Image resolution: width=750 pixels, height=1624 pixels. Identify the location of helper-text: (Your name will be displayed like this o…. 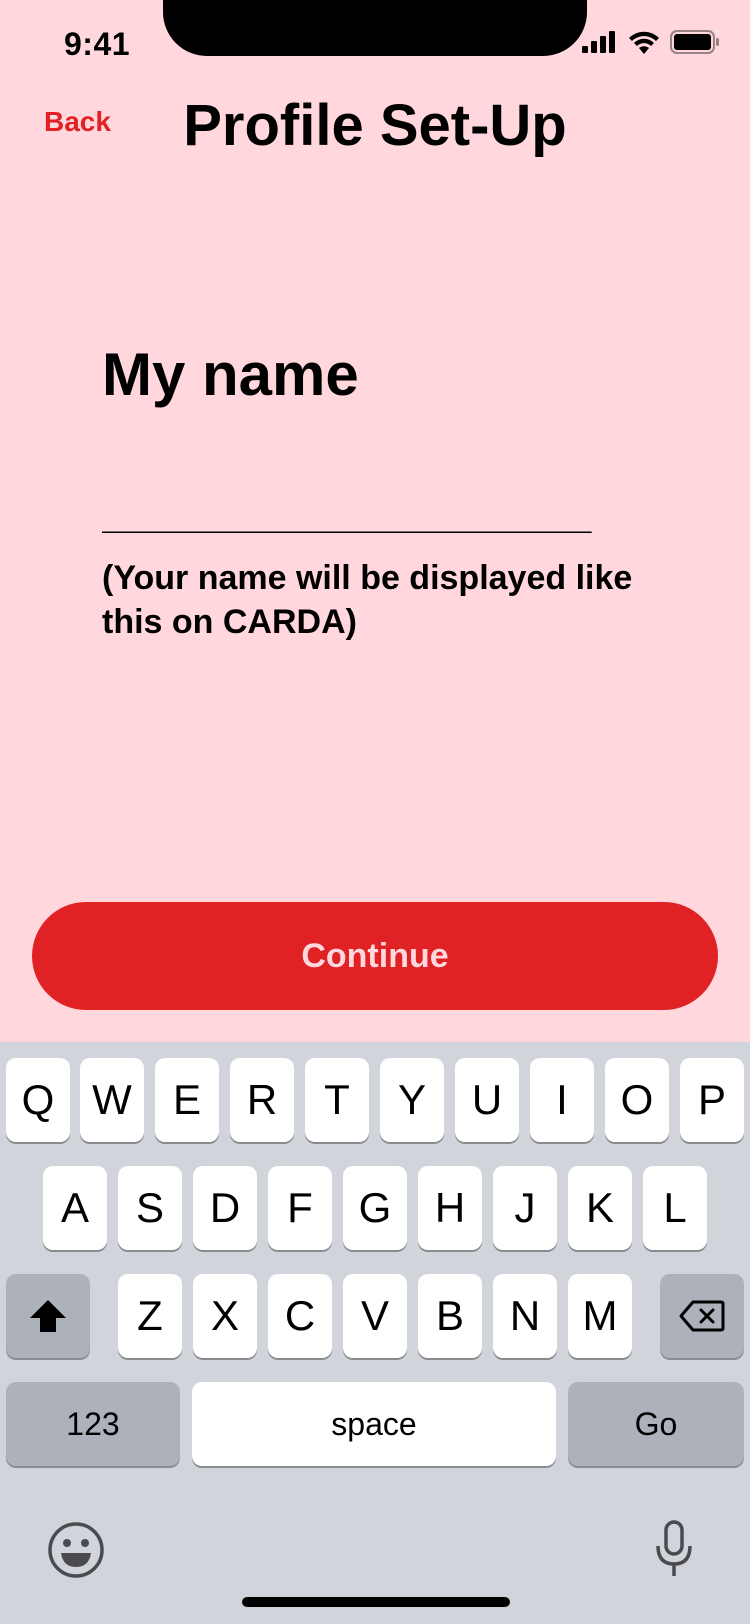
(367, 600).